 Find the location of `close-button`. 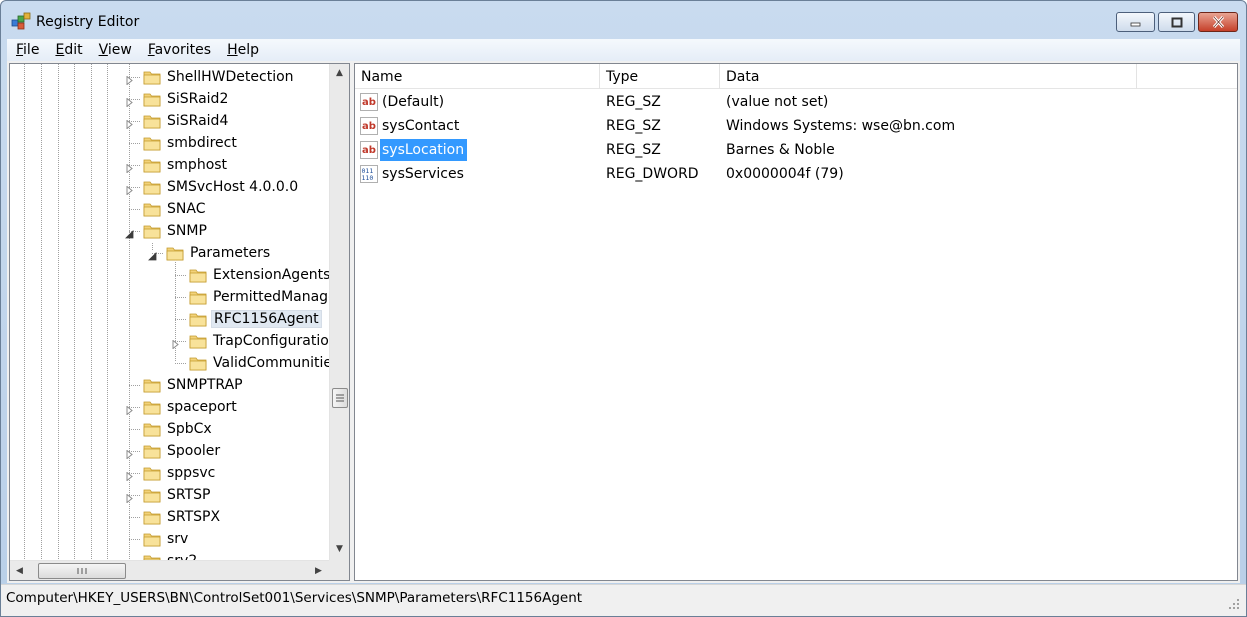

close-button is located at coordinates (1218, 22).